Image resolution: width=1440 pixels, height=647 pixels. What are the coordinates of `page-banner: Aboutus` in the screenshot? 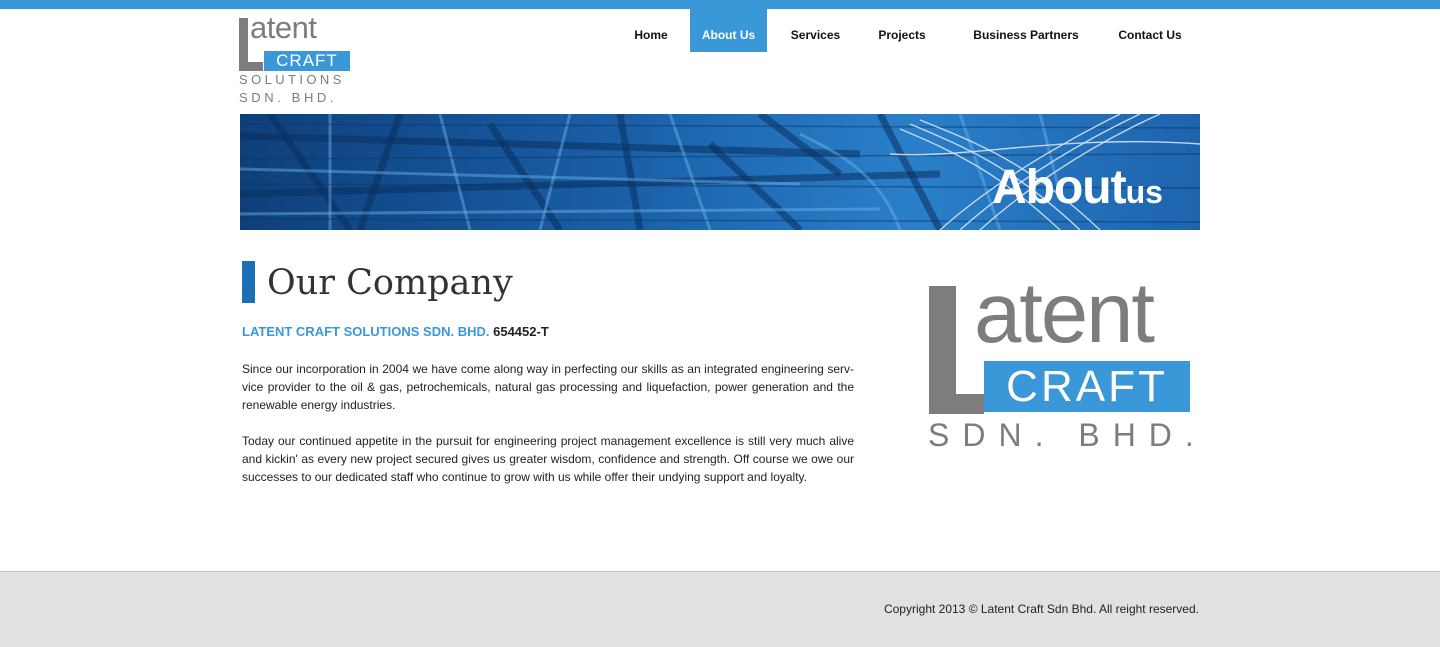 It's located at (720, 172).